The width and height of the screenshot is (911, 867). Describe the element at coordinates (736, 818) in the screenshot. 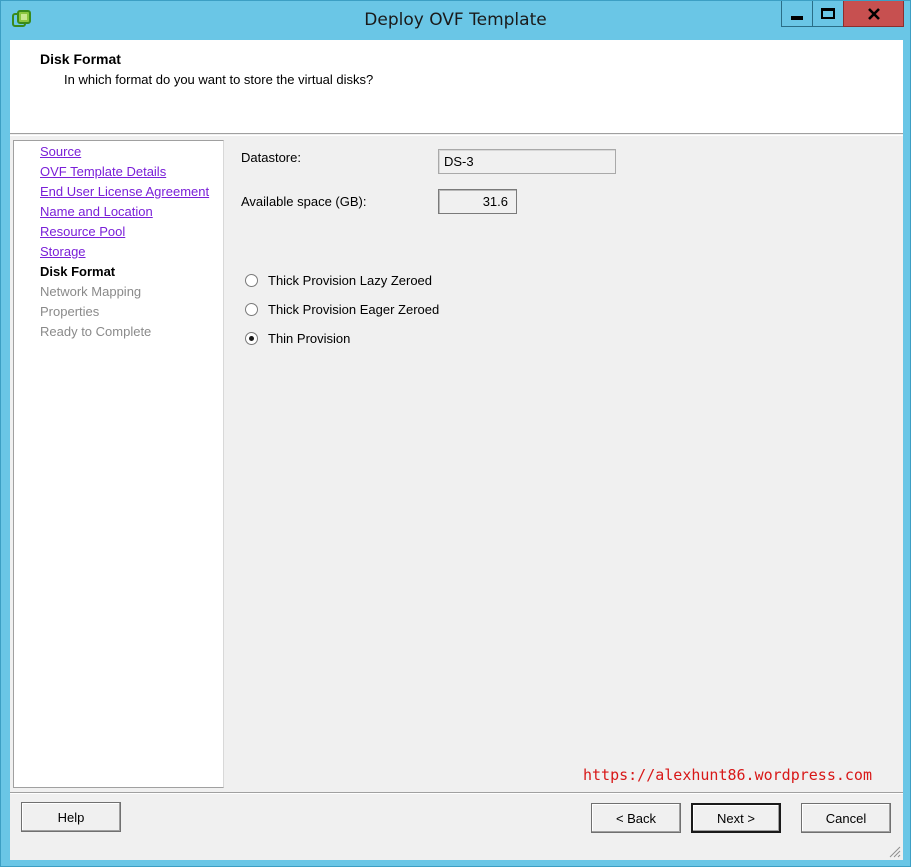

I see `next-button: Next >` at that location.